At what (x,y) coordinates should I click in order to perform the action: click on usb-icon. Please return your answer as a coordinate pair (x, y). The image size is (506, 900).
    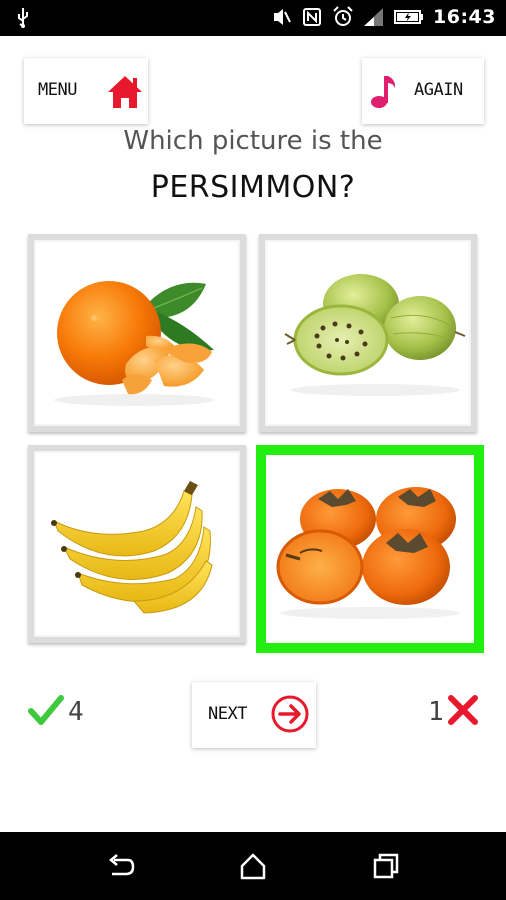
    Looking at the image, I should click on (23, 20).